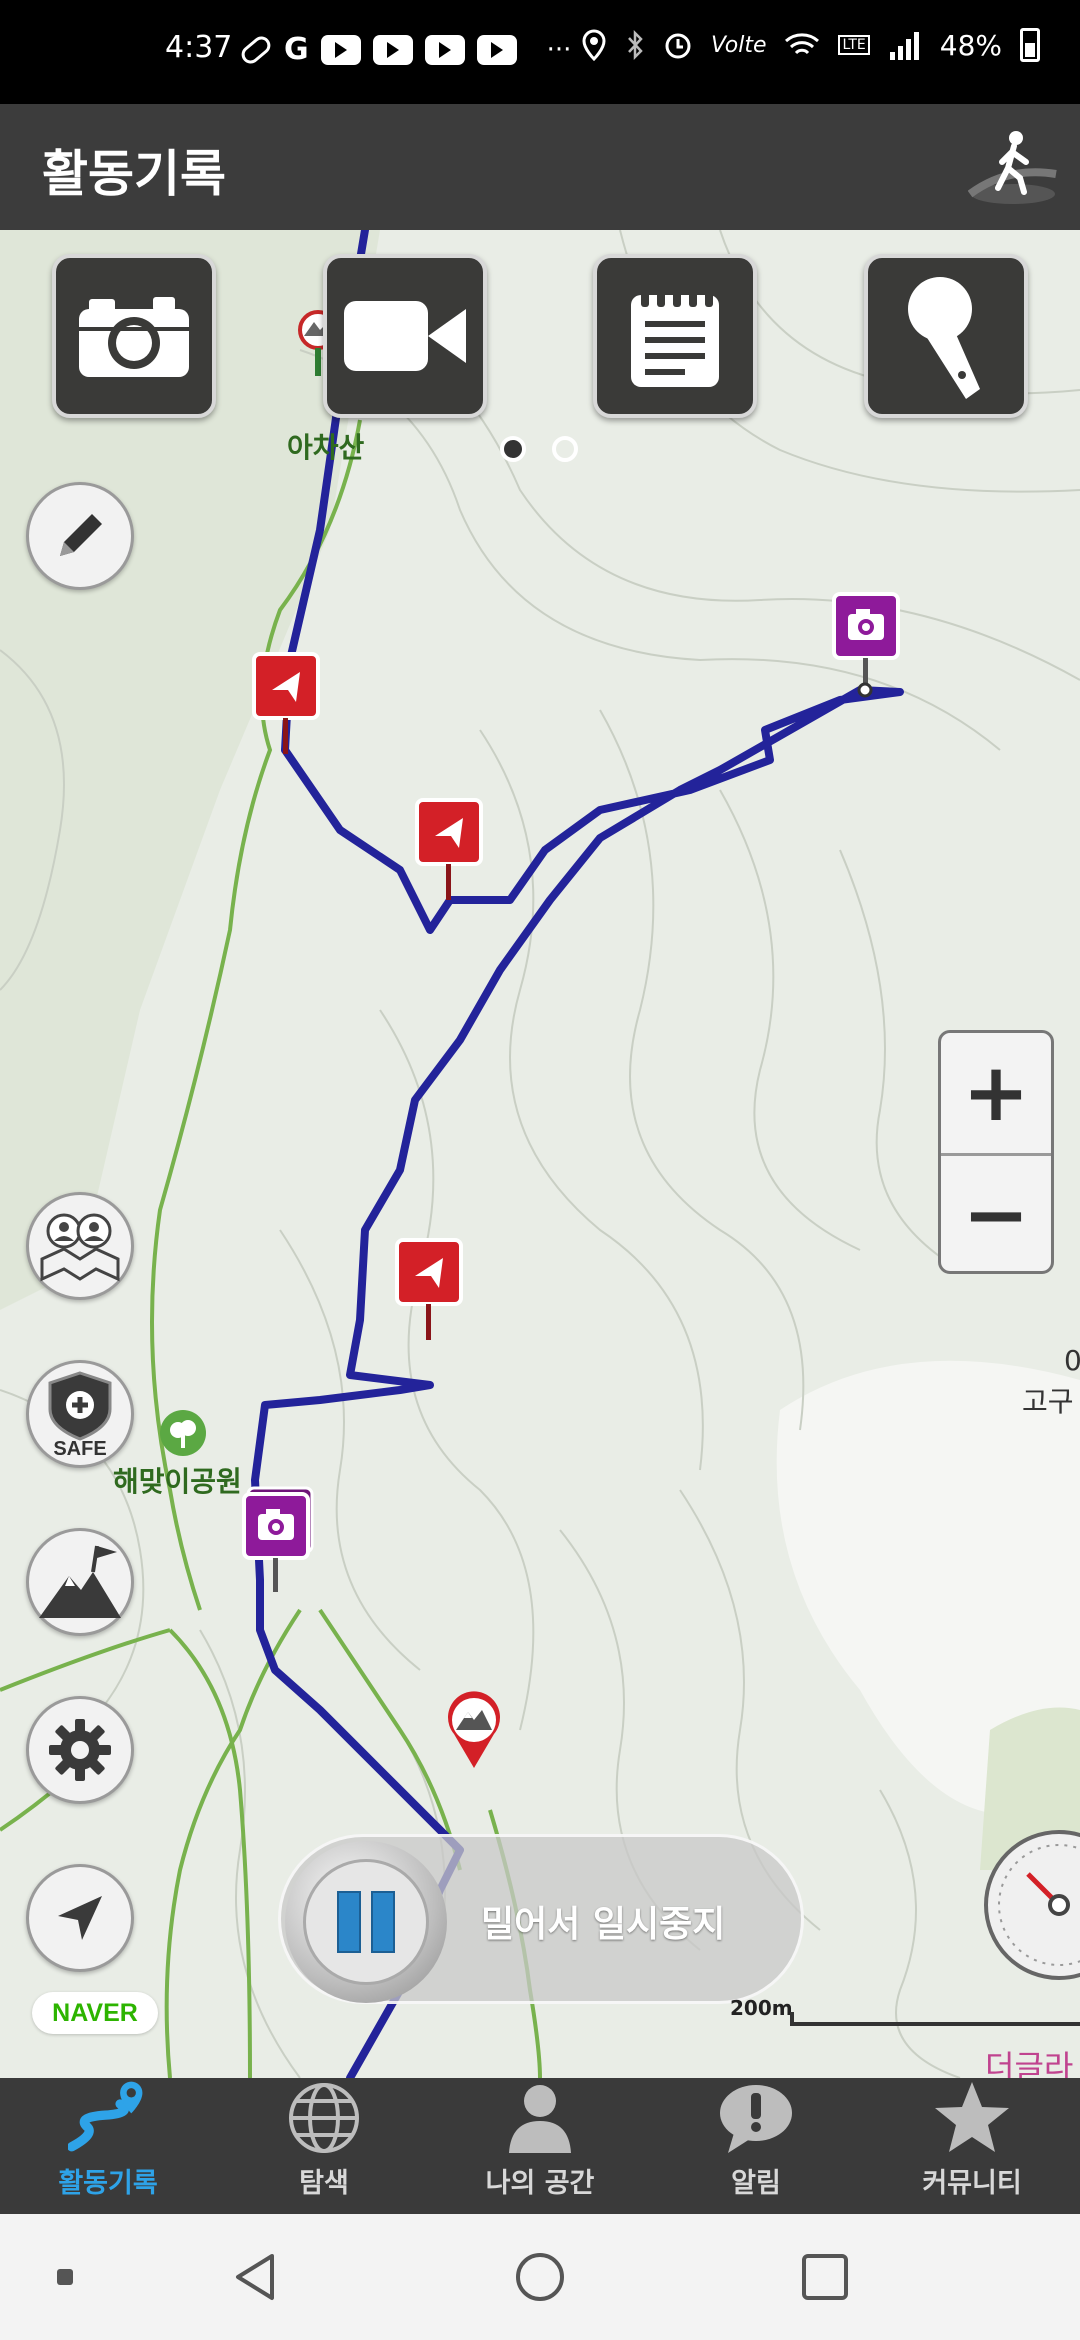 Image resolution: width=1080 pixels, height=2340 pixels. Describe the element at coordinates (678, 46) in the screenshot. I see `alarm-icon` at that location.